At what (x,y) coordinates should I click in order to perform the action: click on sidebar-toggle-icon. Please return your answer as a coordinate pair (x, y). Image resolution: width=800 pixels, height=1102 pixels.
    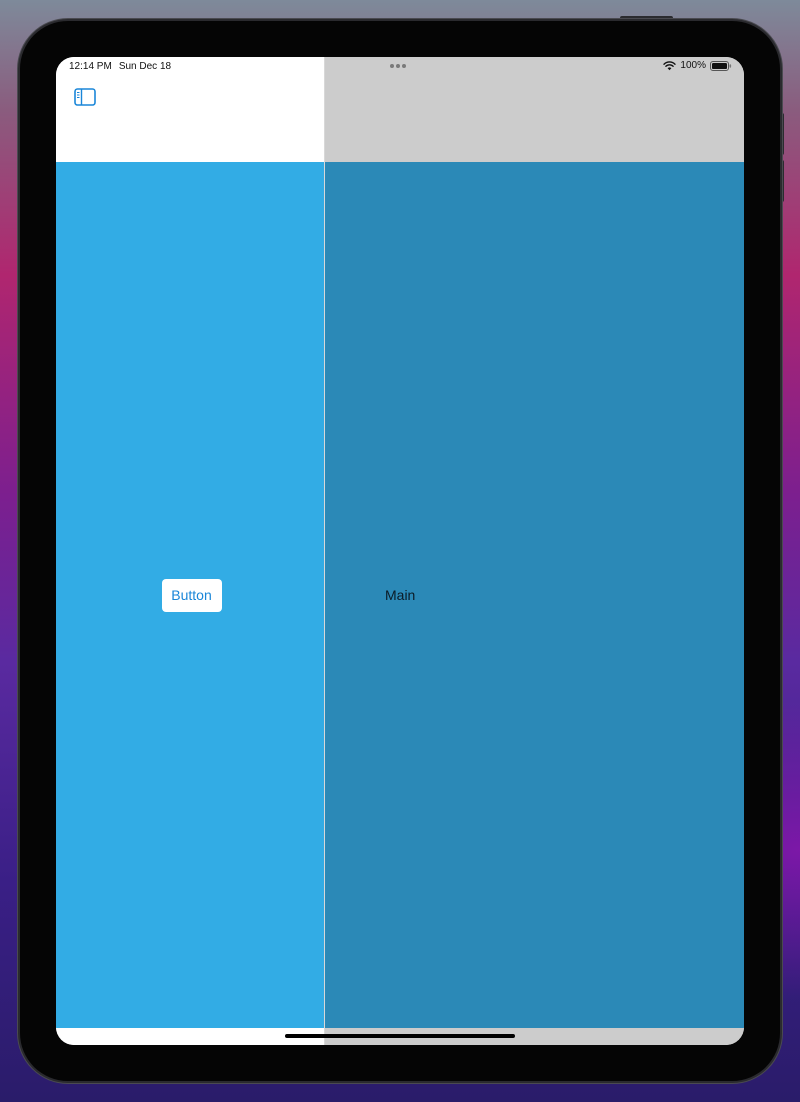
    Looking at the image, I should click on (85, 97).